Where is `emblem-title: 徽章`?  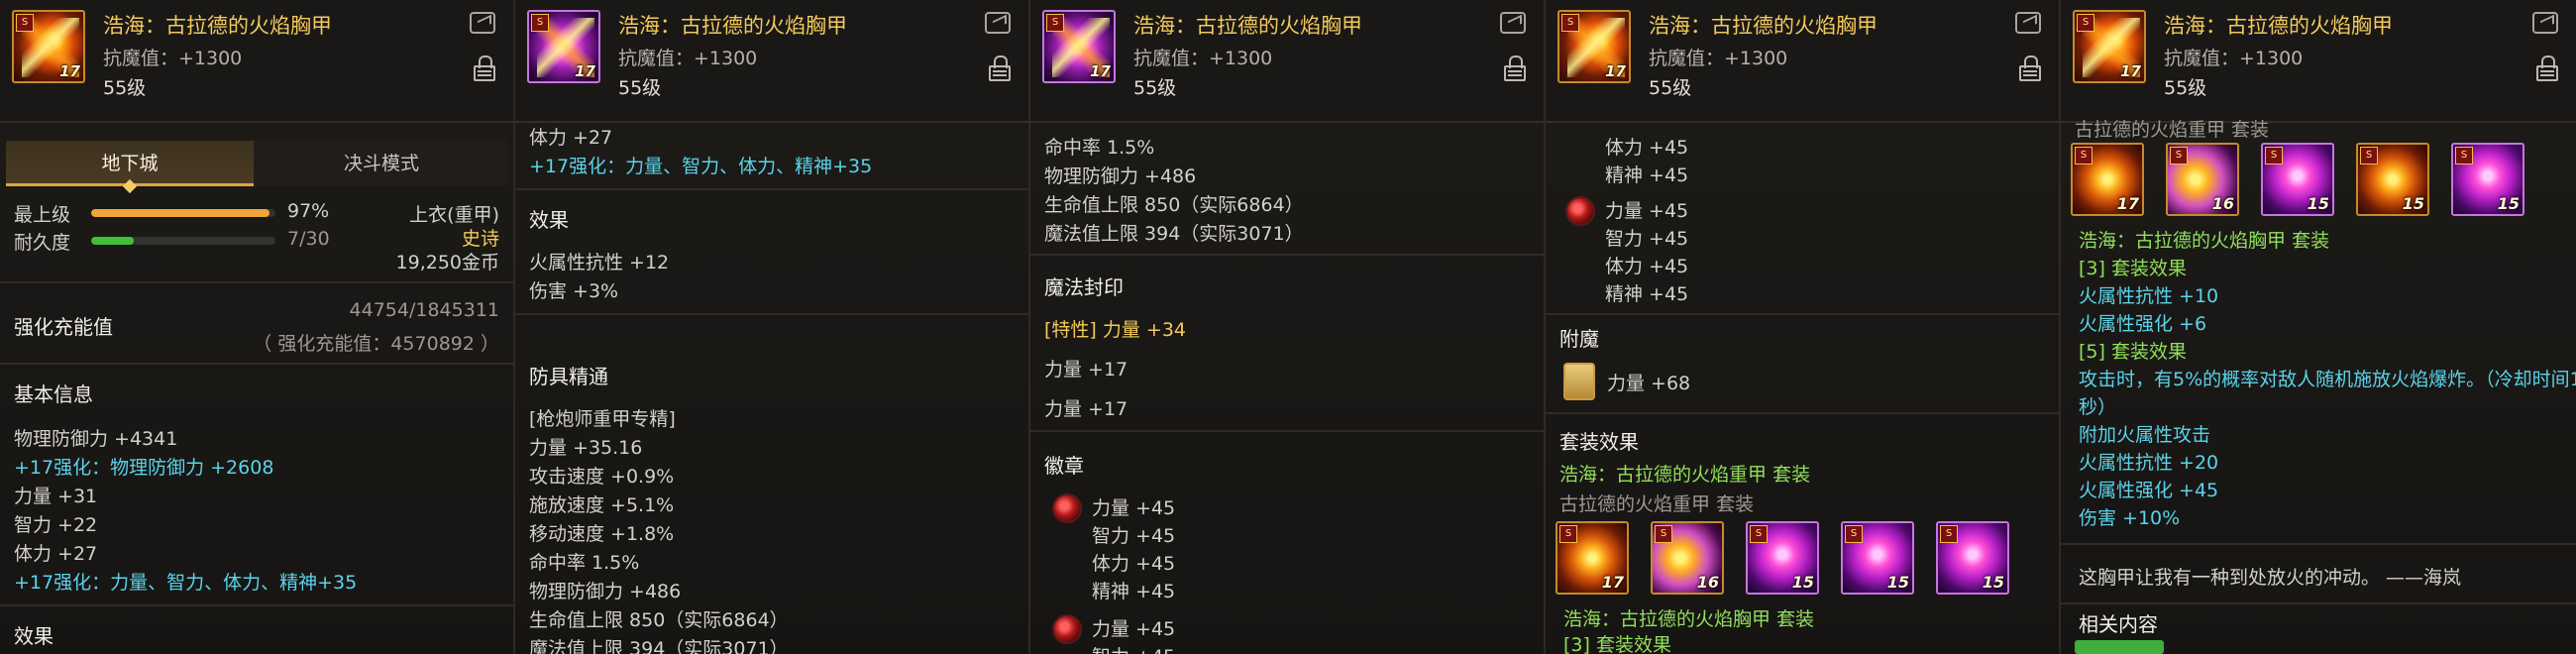 emblem-title: 徽章 is located at coordinates (1064, 466).